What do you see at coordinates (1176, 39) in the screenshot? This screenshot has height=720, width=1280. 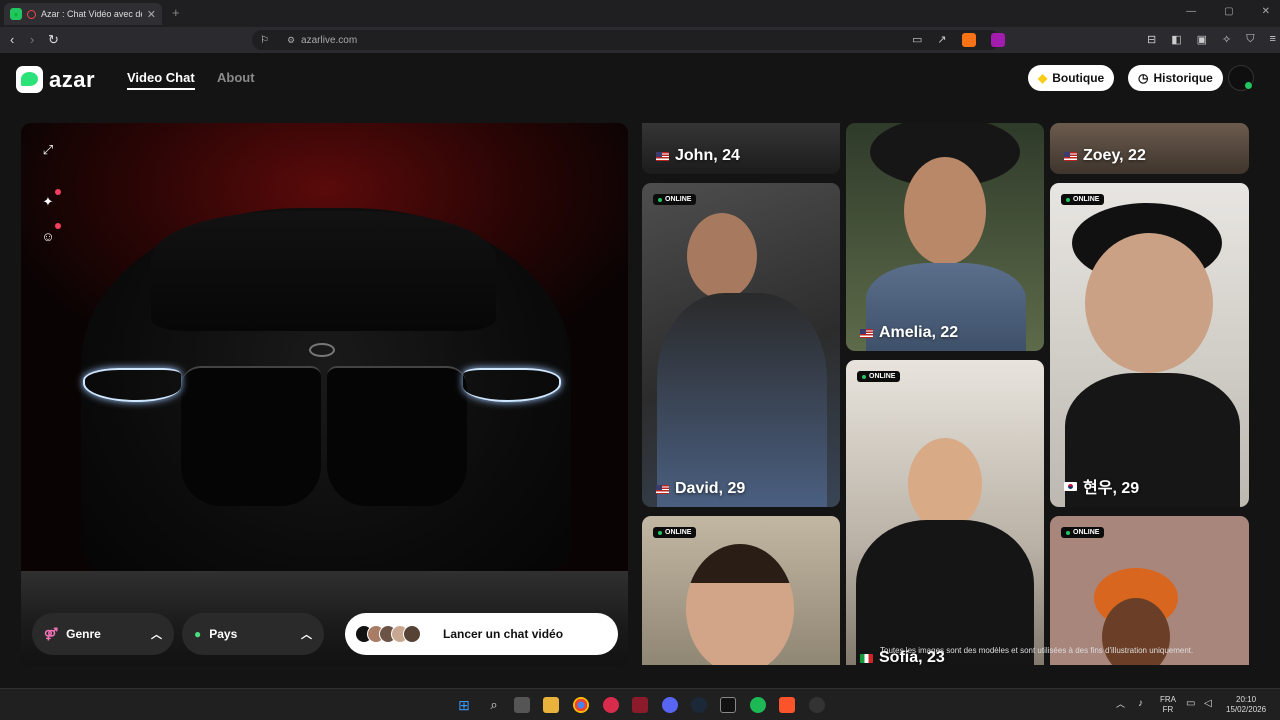 I see `sidebar-icon: ◧` at bounding box center [1176, 39].